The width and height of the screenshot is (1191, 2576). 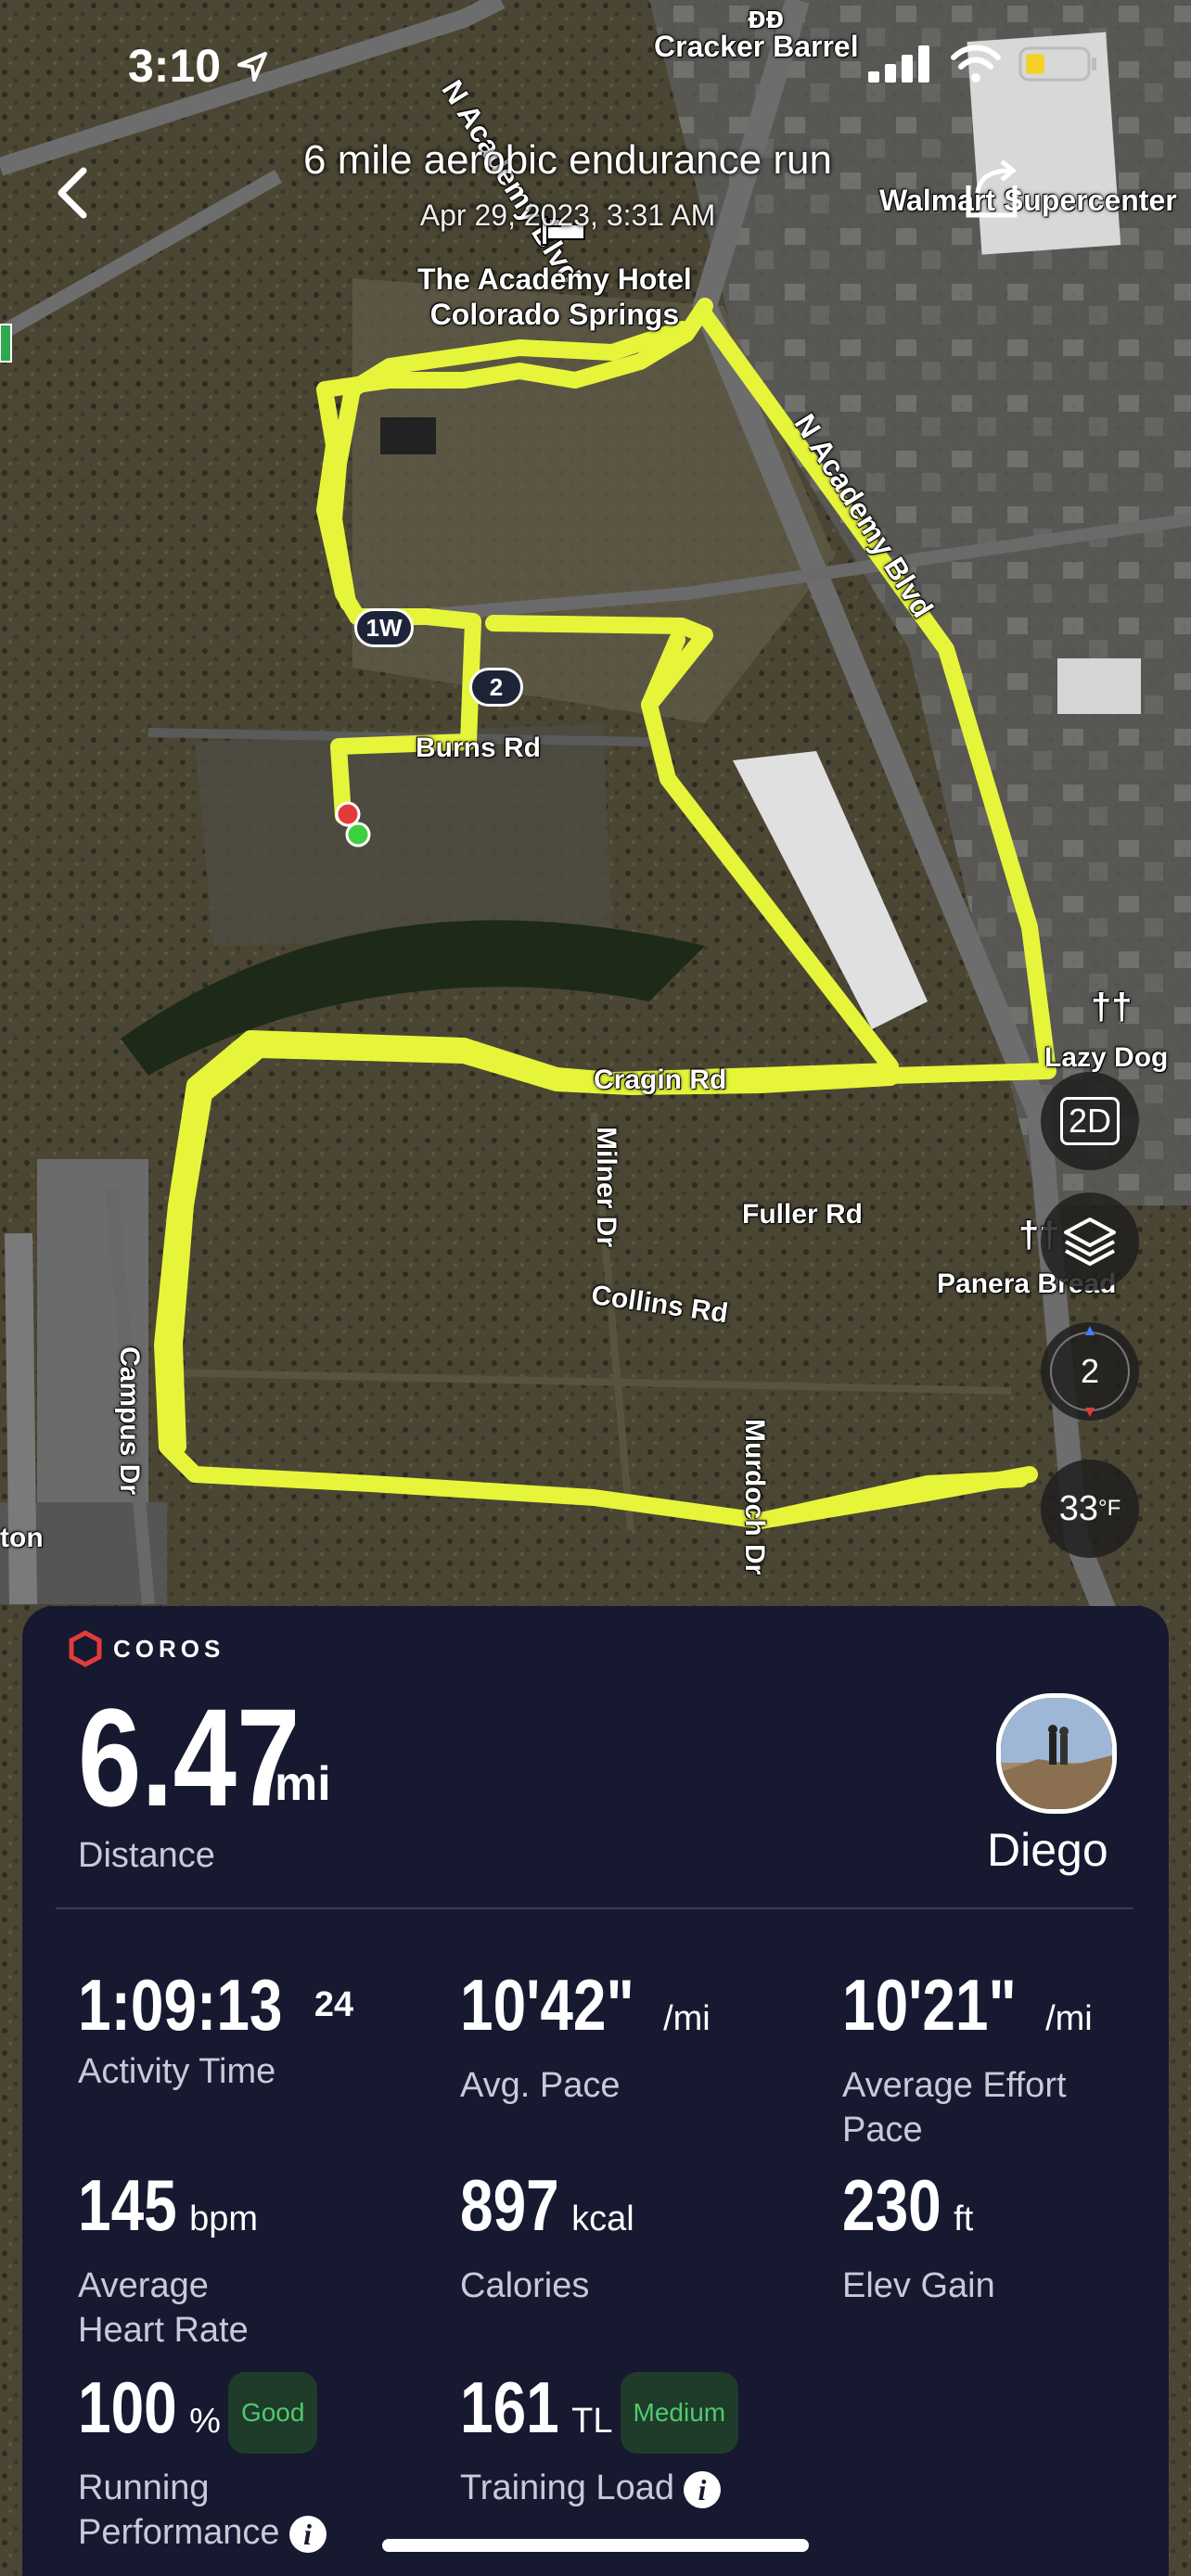 I want to click on home-indicator, so click(x=595, y=2545).